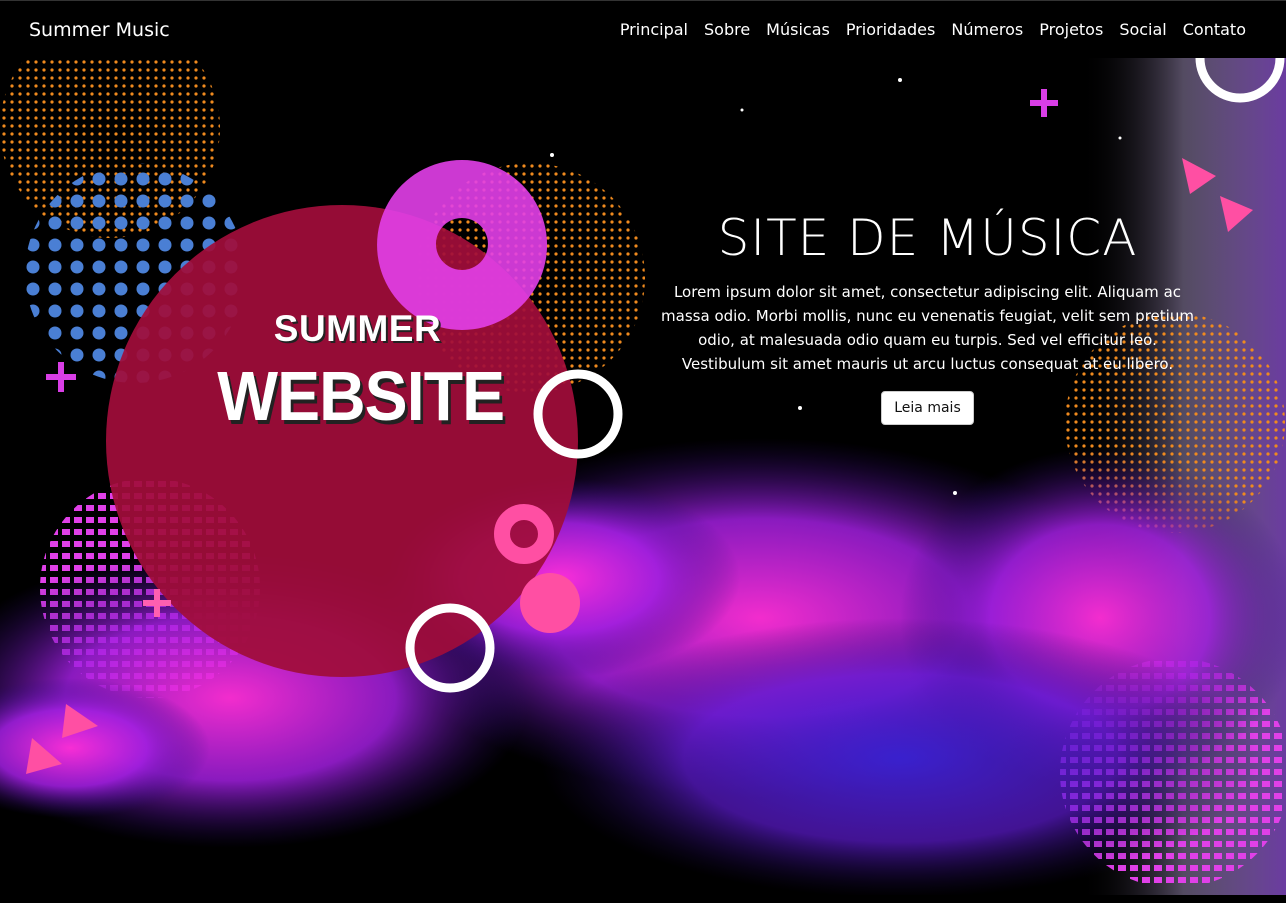  What do you see at coordinates (727, 29) in the screenshot?
I see `nav-link-sobre: Sobre` at bounding box center [727, 29].